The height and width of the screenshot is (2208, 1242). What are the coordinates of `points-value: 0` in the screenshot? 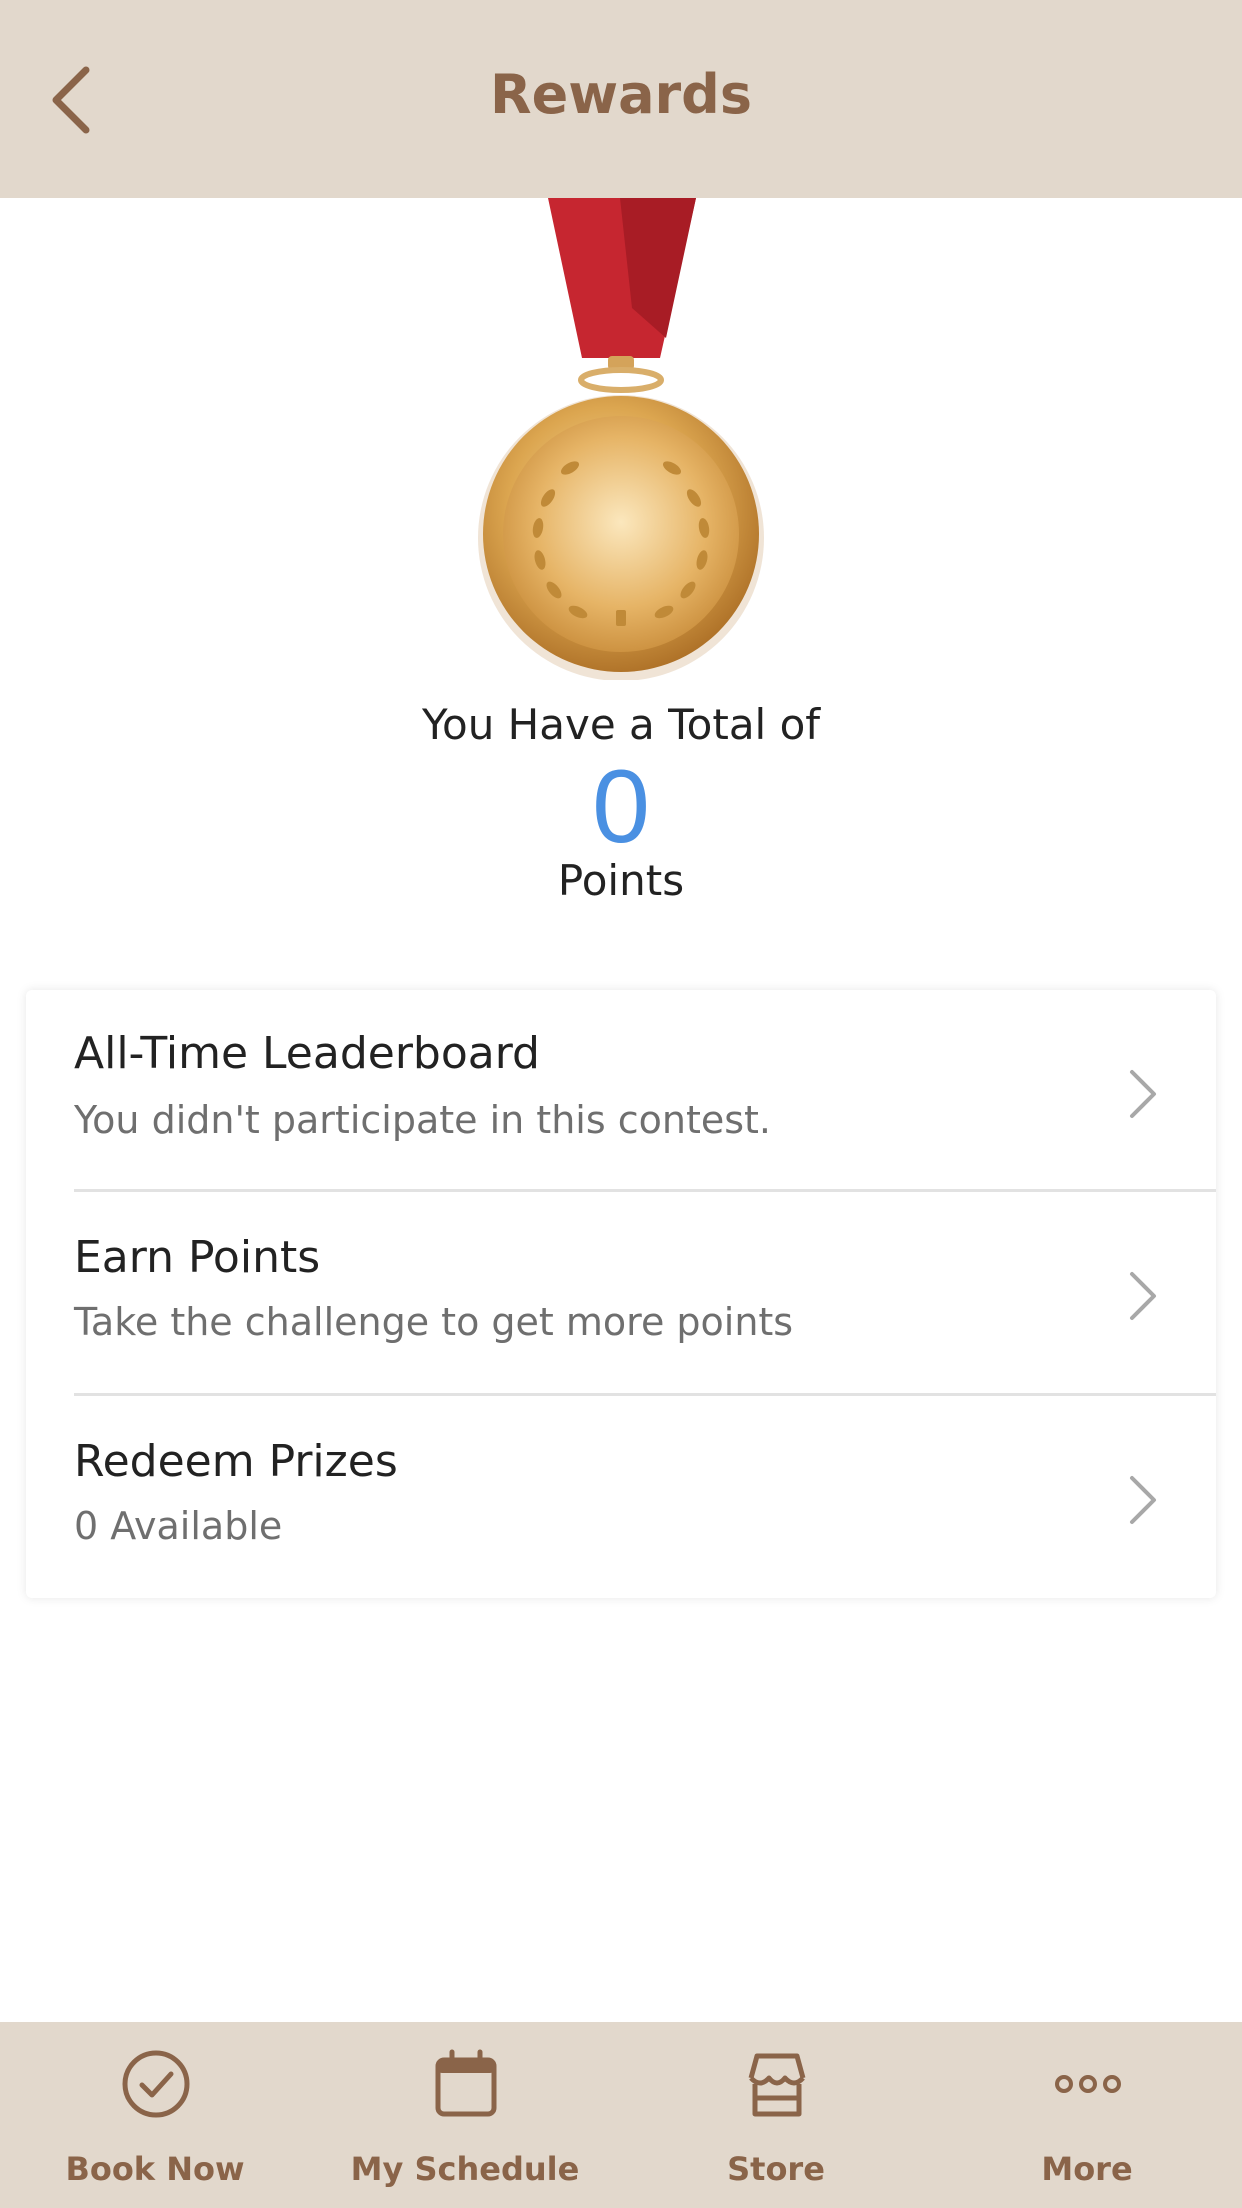 It's located at (621, 807).